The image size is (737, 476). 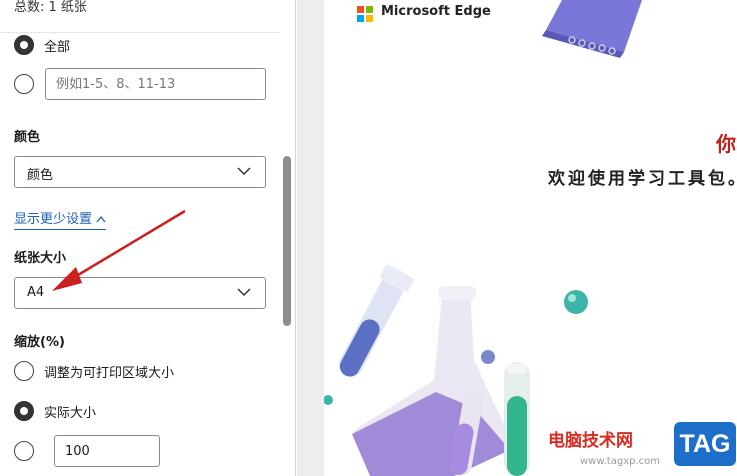 What do you see at coordinates (24, 84) in the screenshot?
I see `pages-custom-radio` at bounding box center [24, 84].